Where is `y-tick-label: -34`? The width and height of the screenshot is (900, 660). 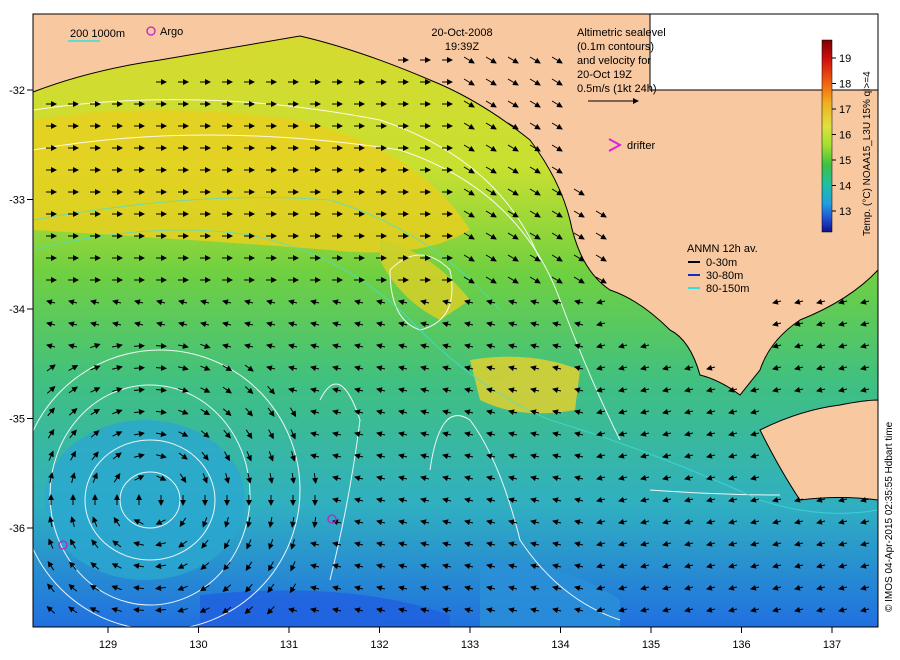 y-tick-label: -34 is located at coordinates (17, 310).